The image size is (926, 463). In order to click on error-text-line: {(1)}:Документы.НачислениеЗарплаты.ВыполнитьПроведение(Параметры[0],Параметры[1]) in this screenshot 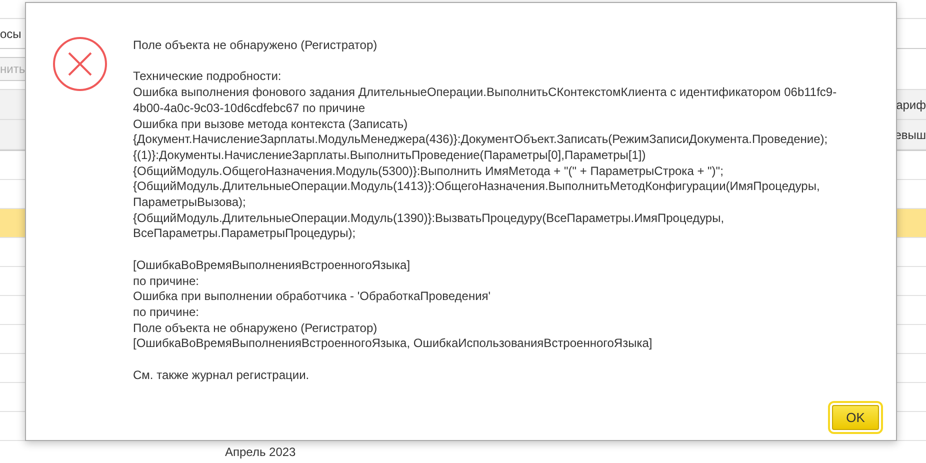, I will do `click(390, 156)`.